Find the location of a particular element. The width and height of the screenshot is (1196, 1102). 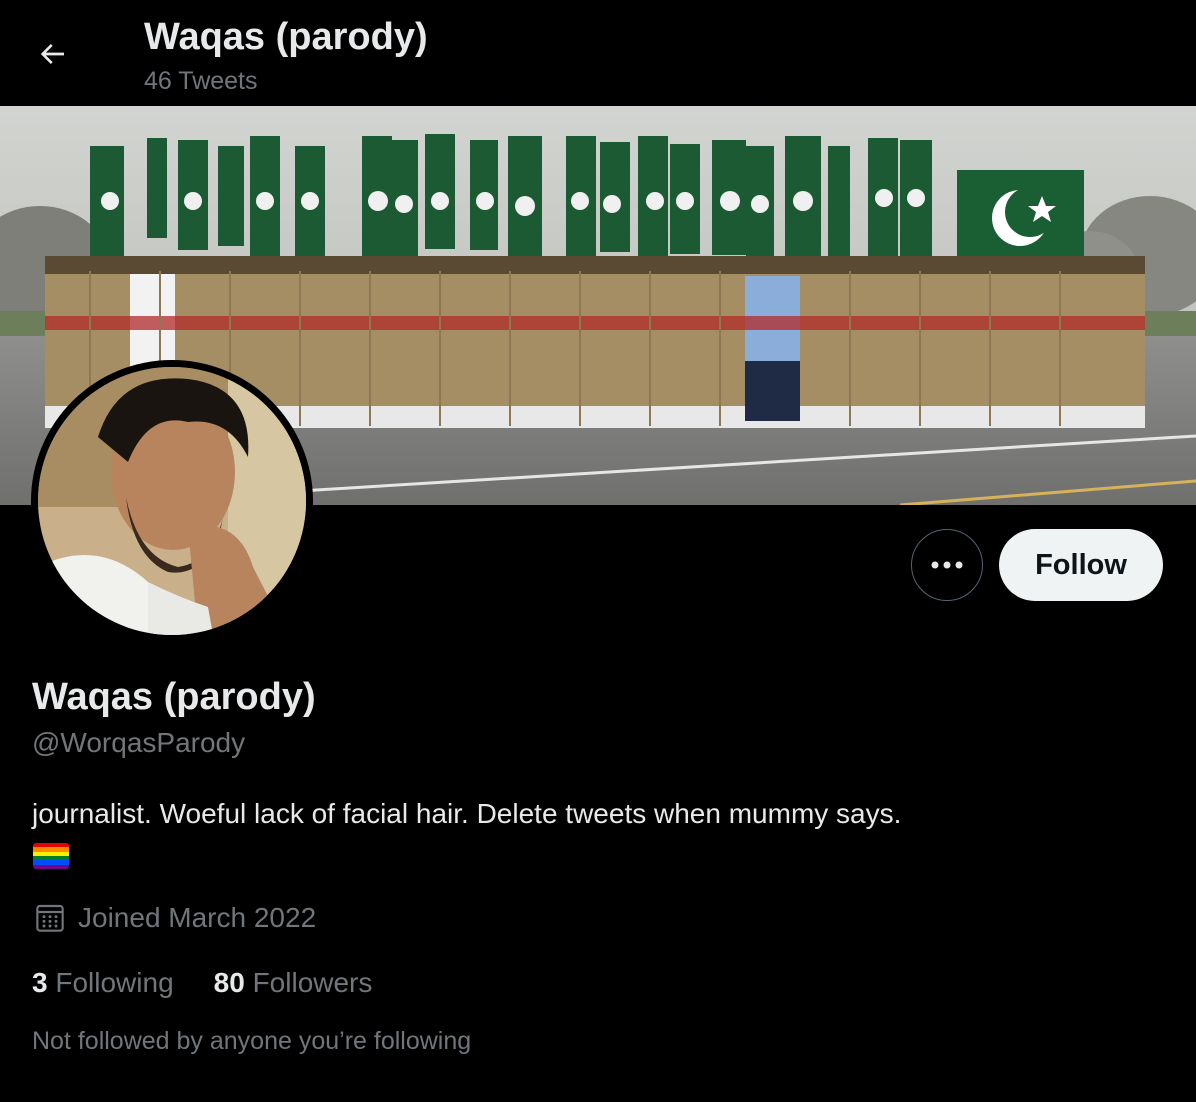

more-options-button is located at coordinates (947, 565).